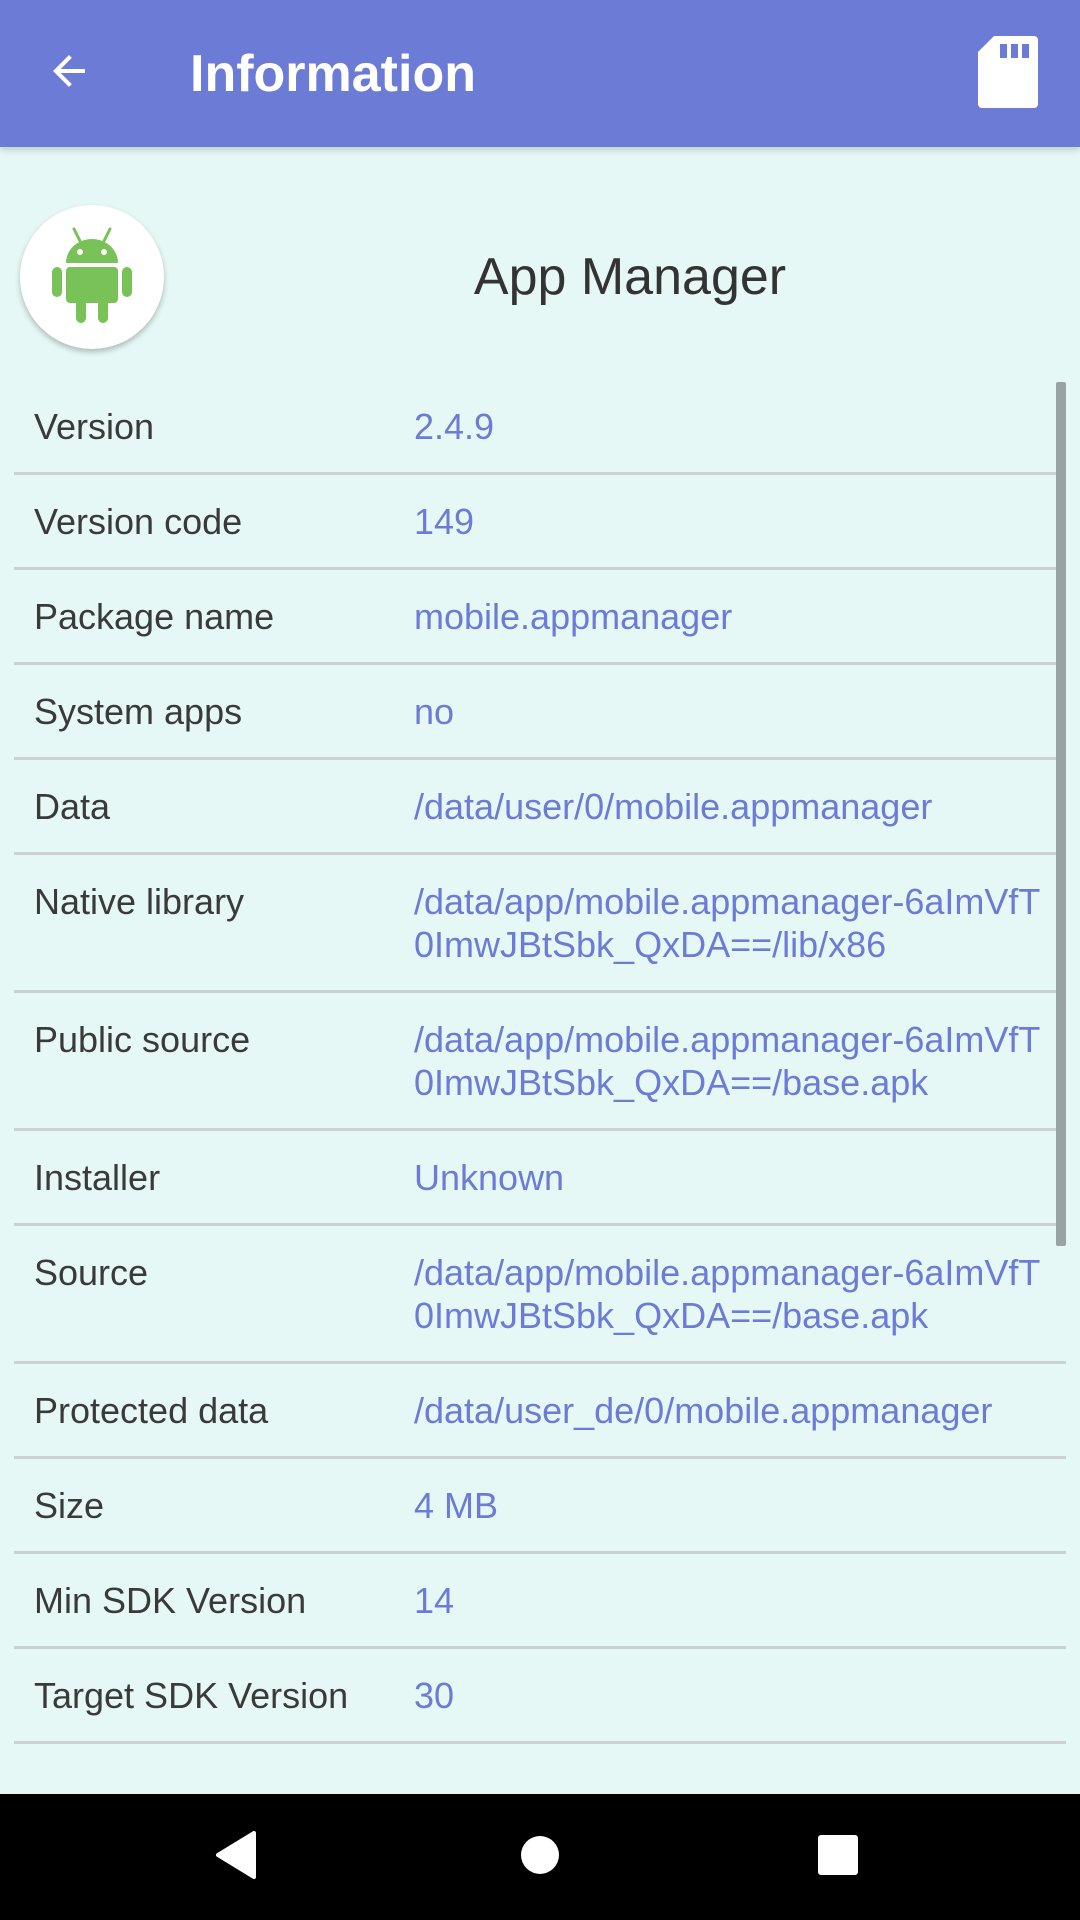  What do you see at coordinates (540, 1601) in the screenshot?
I see `info-row: Min SDK Version 14` at bounding box center [540, 1601].